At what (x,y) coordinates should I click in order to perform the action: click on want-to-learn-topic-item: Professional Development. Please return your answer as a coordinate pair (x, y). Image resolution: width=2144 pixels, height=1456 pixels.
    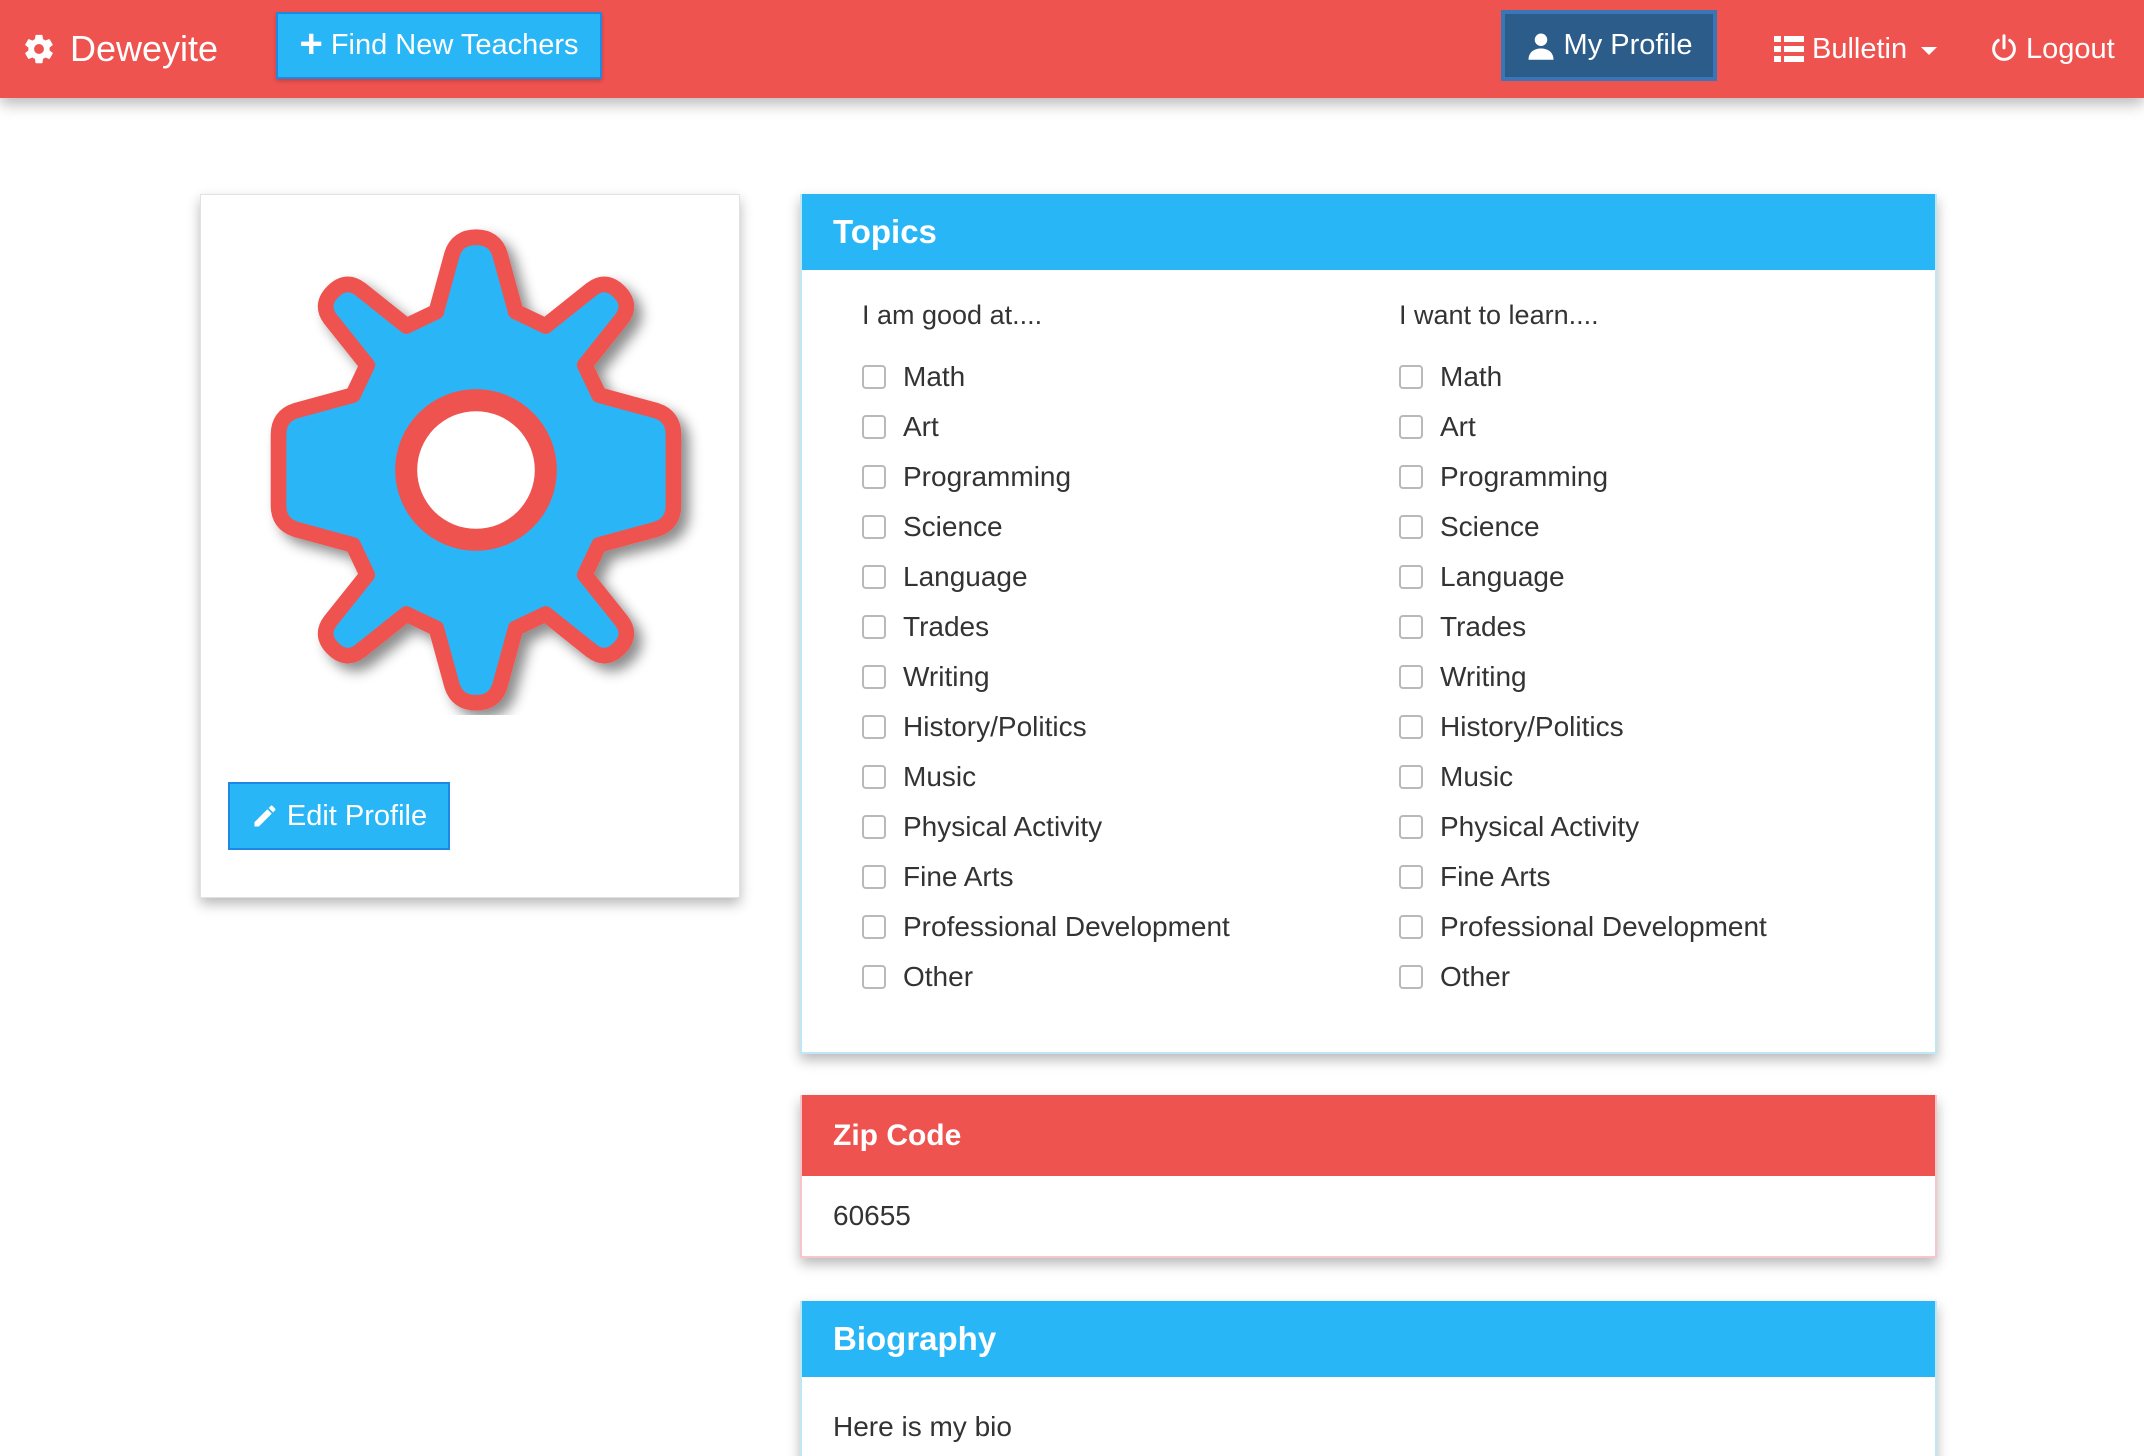
    Looking at the image, I should click on (1583, 927).